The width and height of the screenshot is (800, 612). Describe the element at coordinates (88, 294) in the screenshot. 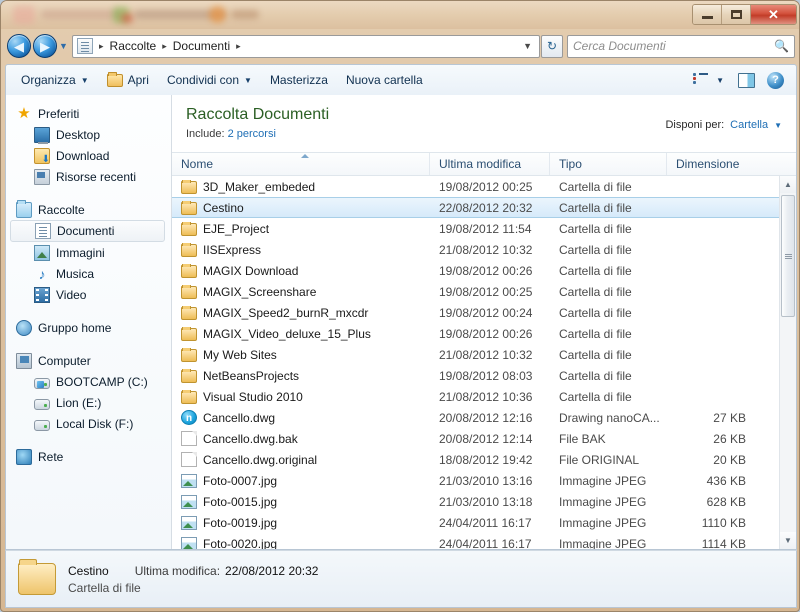

I see `sidebar-item-video: Video` at that location.